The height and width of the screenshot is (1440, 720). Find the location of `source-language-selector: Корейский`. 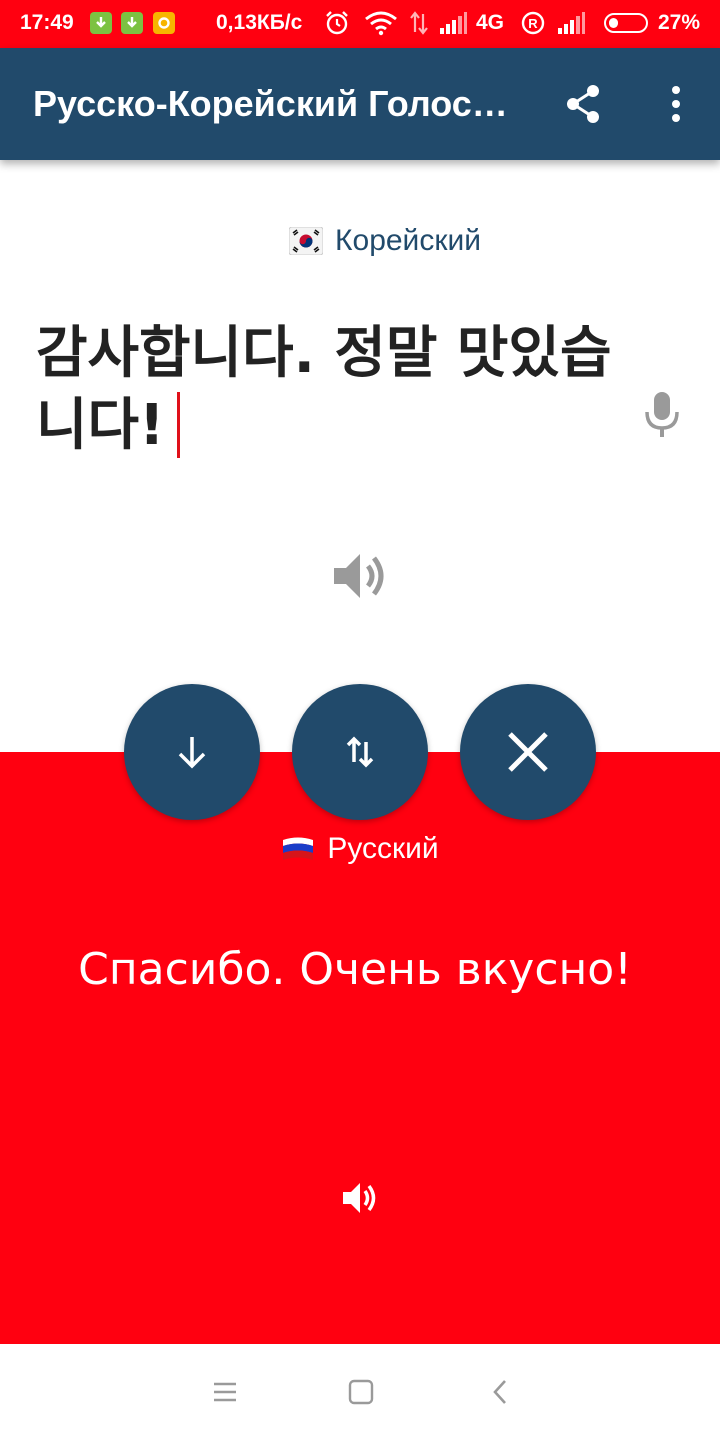

source-language-selector: Корейский is located at coordinates (360, 241).